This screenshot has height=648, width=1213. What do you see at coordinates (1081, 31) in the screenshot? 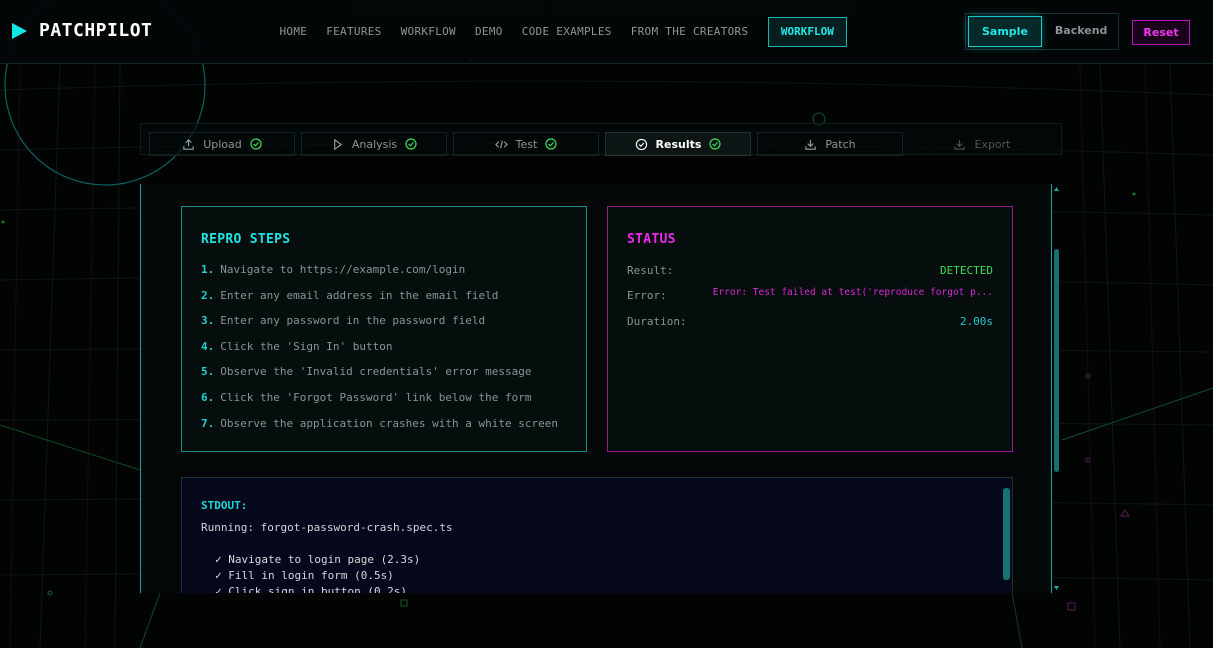
I see `mode-backend-button: Backend` at bounding box center [1081, 31].